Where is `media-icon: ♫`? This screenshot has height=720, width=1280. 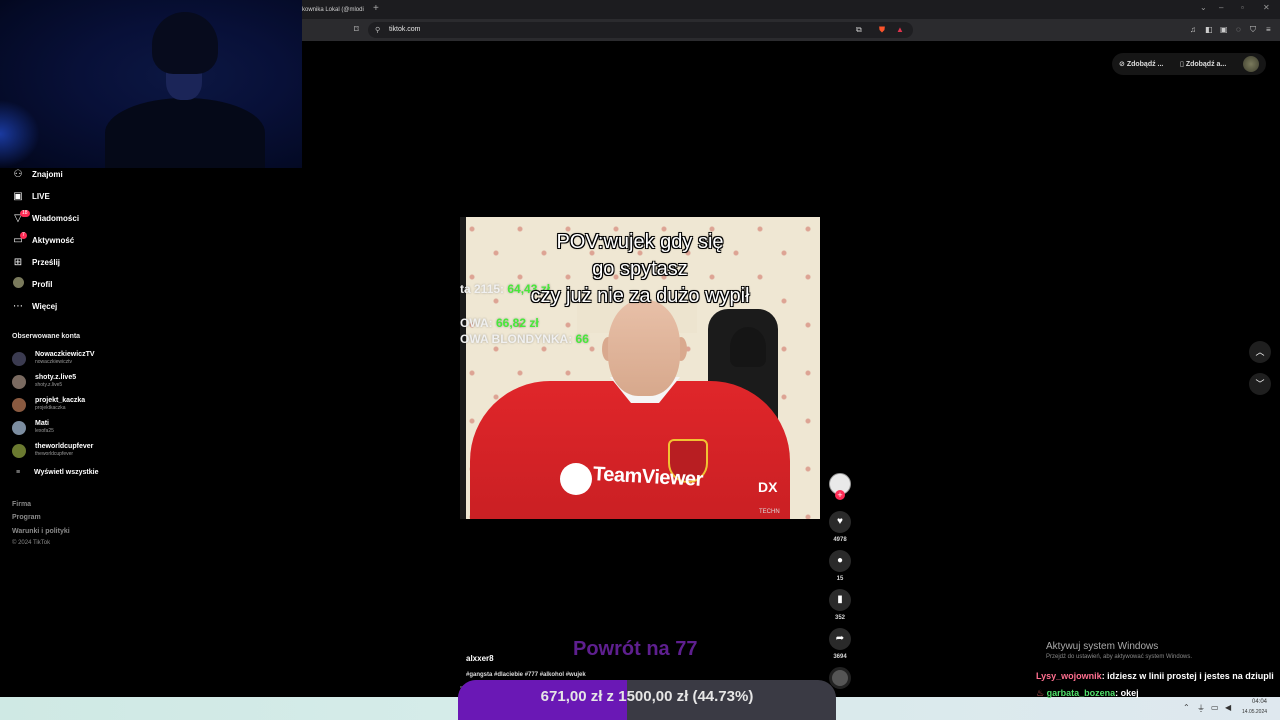 media-icon: ♫ is located at coordinates (1193, 29).